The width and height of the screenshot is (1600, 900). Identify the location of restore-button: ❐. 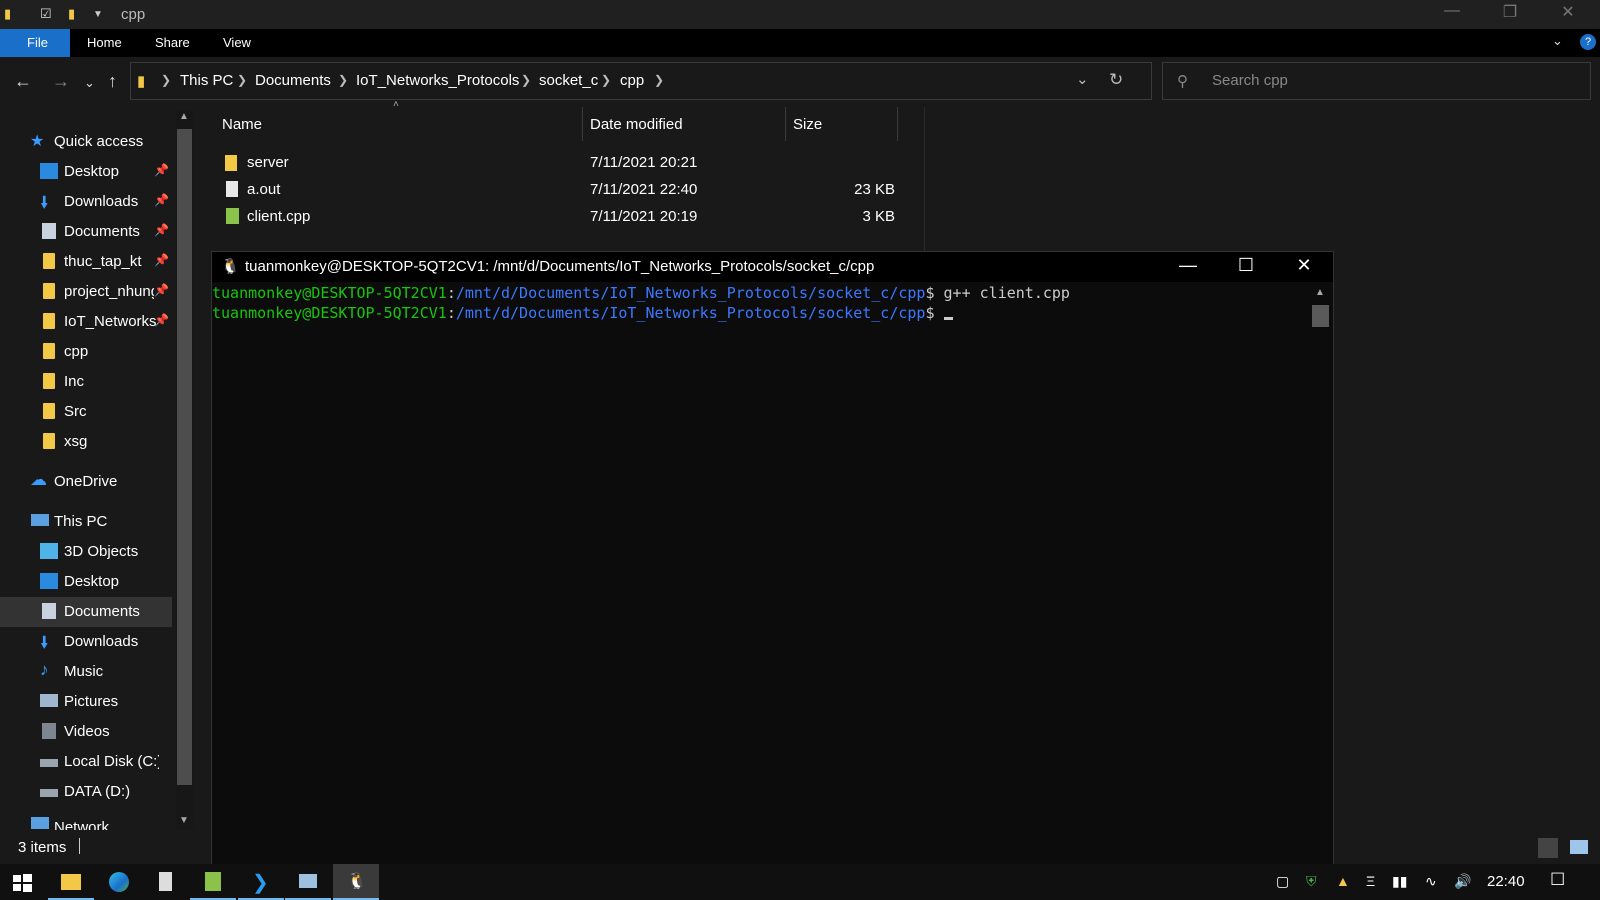
(1510, 12).